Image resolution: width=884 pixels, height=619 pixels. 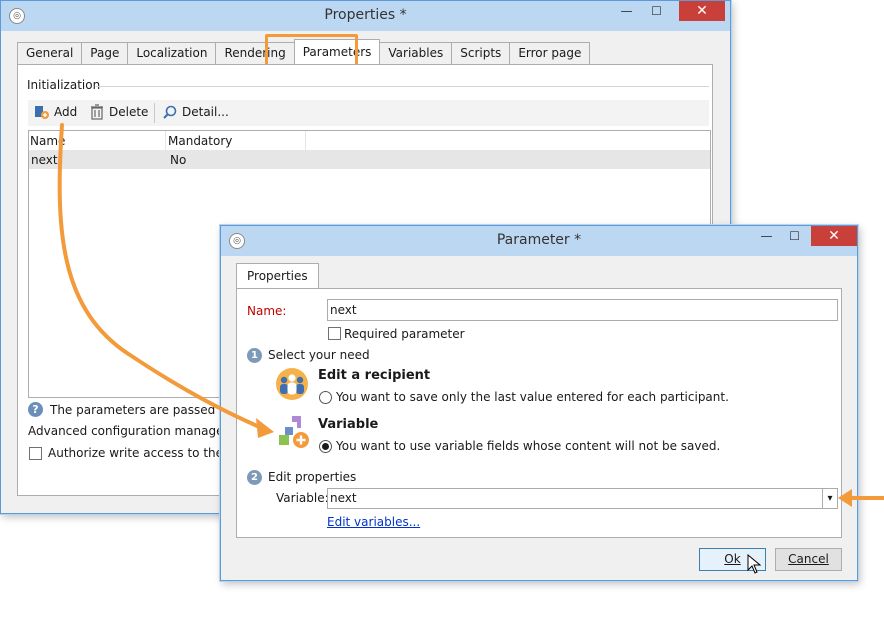 I want to click on recipient-group-icon, so click(x=292, y=384).